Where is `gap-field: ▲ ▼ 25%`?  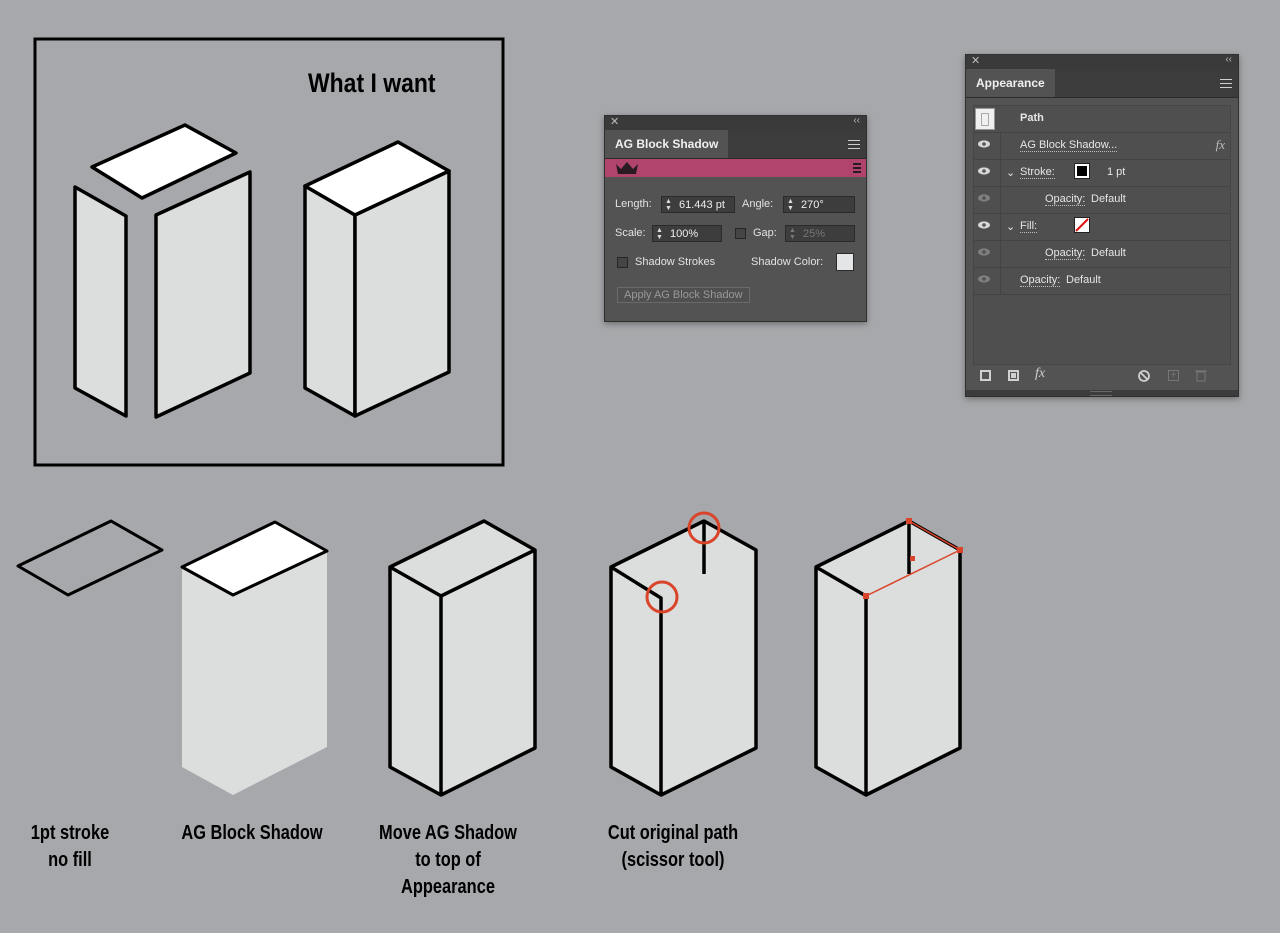 gap-field: ▲ ▼ 25% is located at coordinates (820, 233).